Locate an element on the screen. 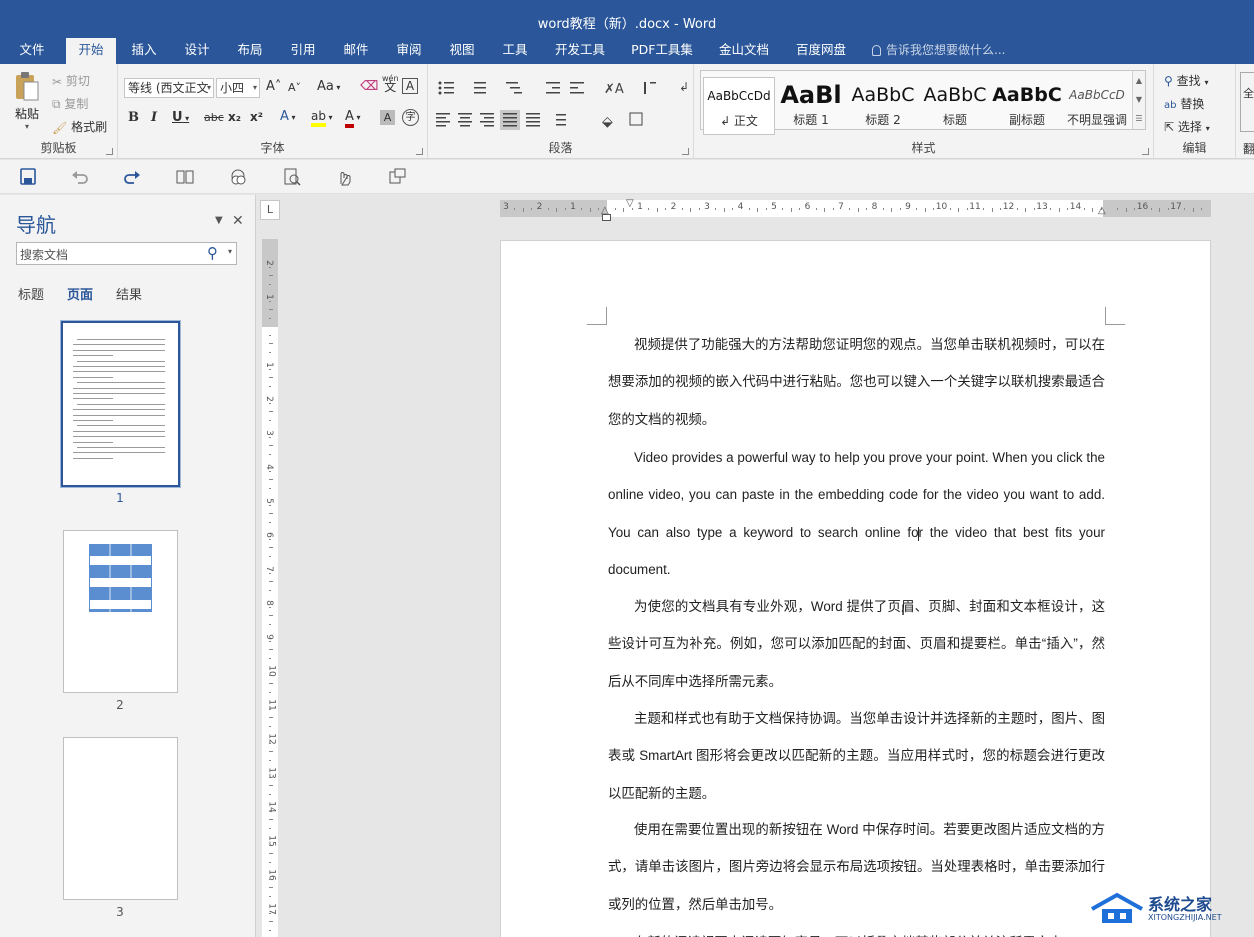 Image resolution: width=1254 pixels, height=937 pixels. touch-mode-icon is located at coordinates (344, 177).